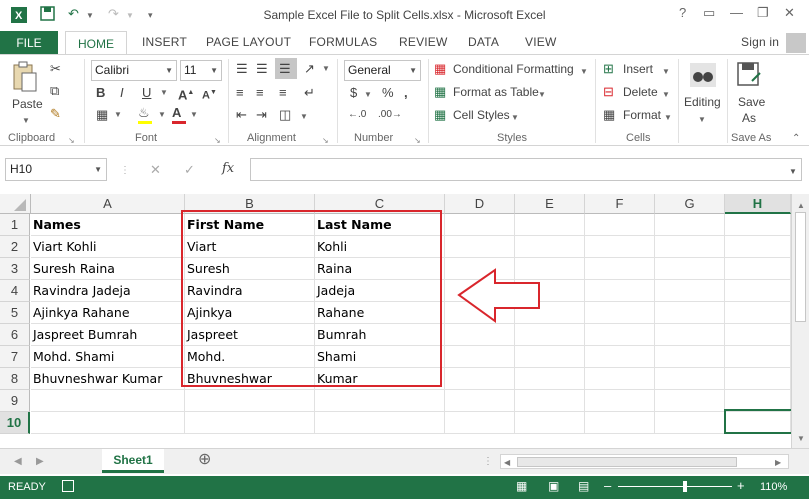 The height and width of the screenshot is (499, 809). I want to click on row-header-9: 9, so click(15, 401).